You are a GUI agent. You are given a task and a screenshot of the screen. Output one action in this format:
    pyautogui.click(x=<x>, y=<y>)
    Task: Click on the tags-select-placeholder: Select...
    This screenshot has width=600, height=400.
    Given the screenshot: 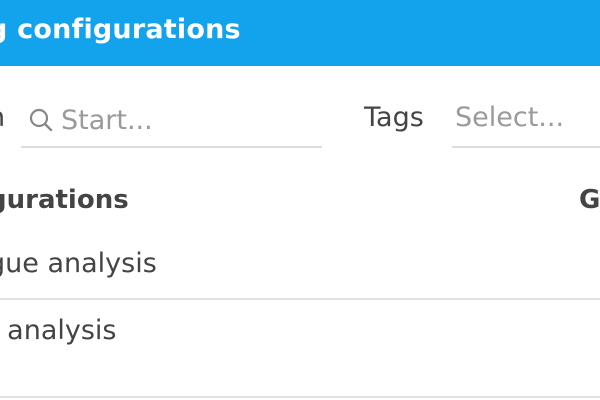 What is the action you would take?
    pyautogui.click(x=510, y=117)
    